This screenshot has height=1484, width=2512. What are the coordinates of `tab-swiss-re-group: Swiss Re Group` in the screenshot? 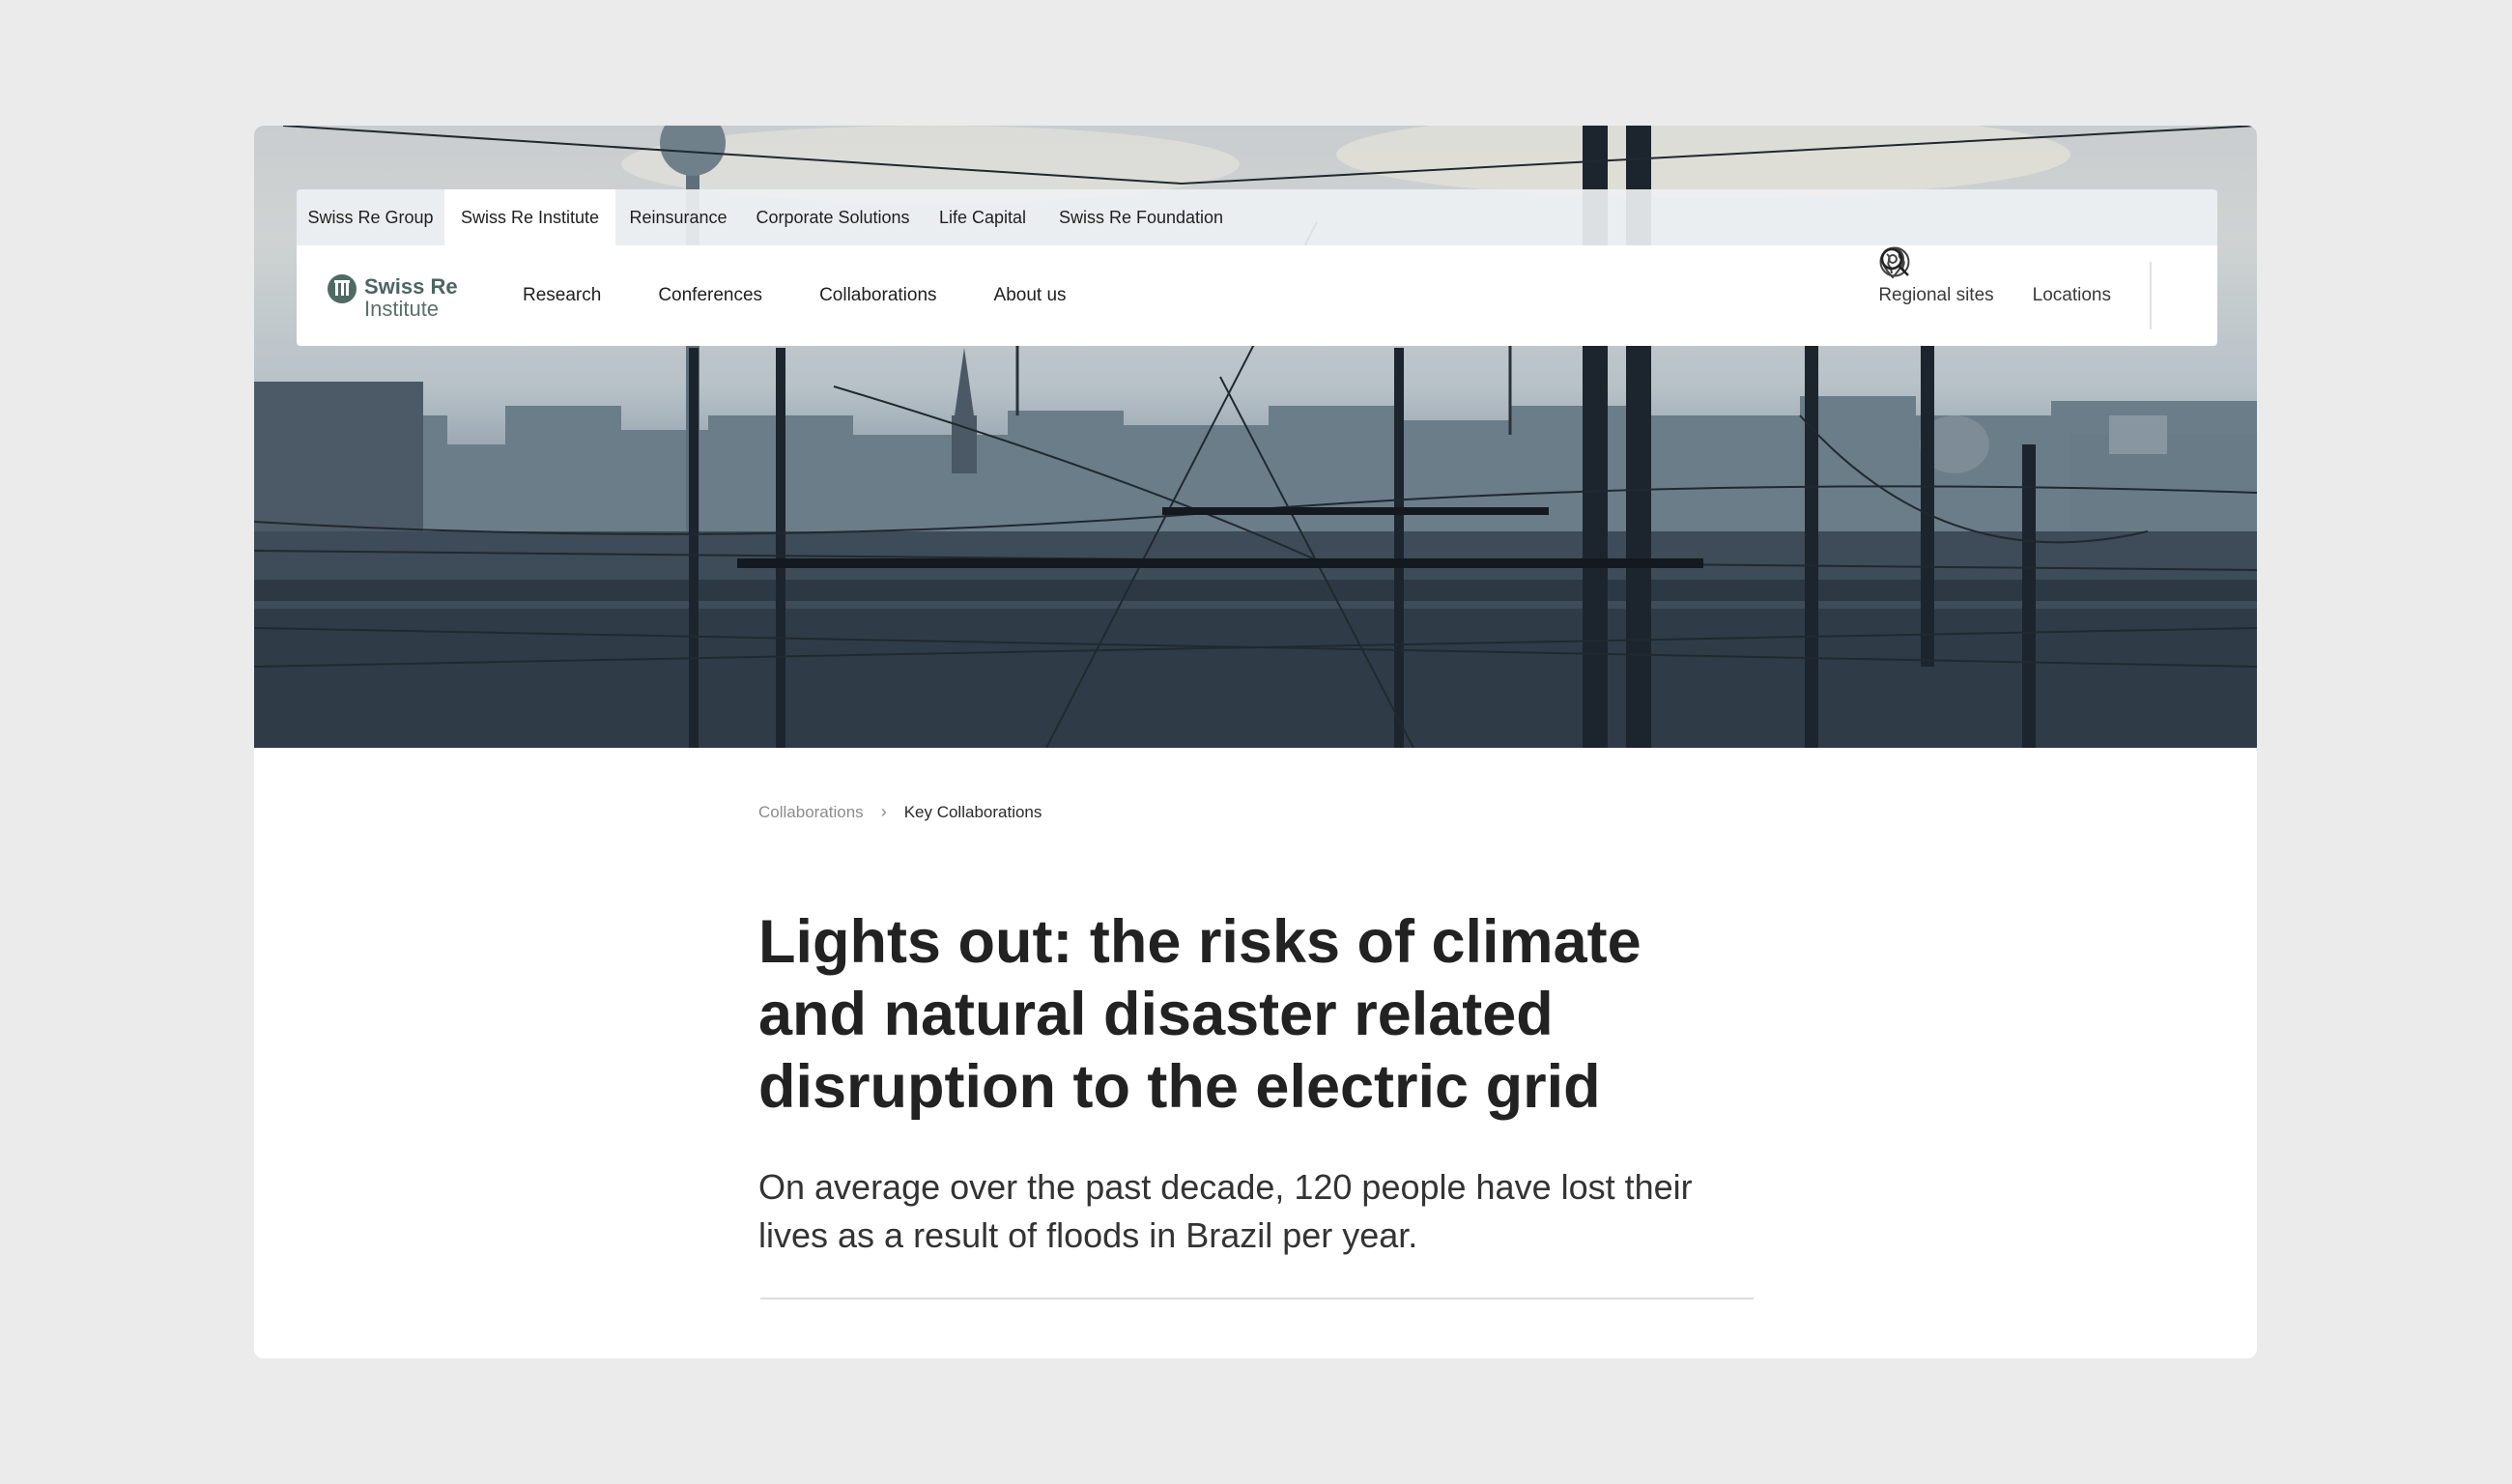 It's located at (370, 217).